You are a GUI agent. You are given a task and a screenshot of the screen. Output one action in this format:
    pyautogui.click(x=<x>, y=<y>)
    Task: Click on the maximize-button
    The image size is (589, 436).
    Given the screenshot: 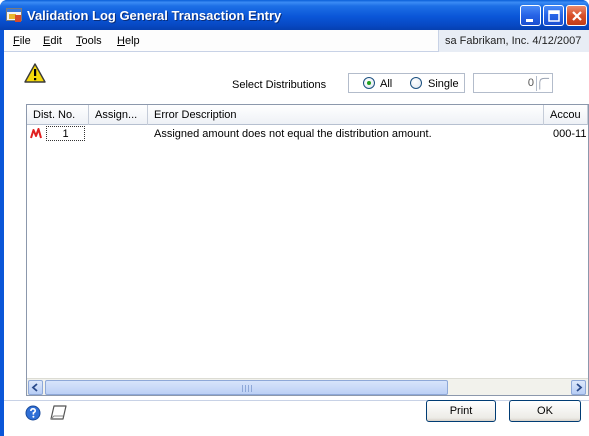 What is the action you would take?
    pyautogui.click(x=553, y=15)
    